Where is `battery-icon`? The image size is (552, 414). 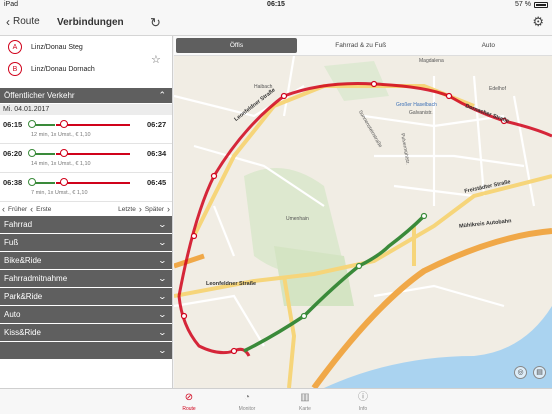 battery-icon is located at coordinates (541, 4).